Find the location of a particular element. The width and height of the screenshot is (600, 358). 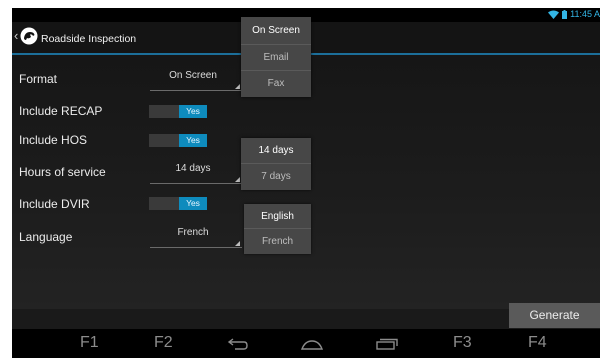

language-label: Language is located at coordinates (46, 237).